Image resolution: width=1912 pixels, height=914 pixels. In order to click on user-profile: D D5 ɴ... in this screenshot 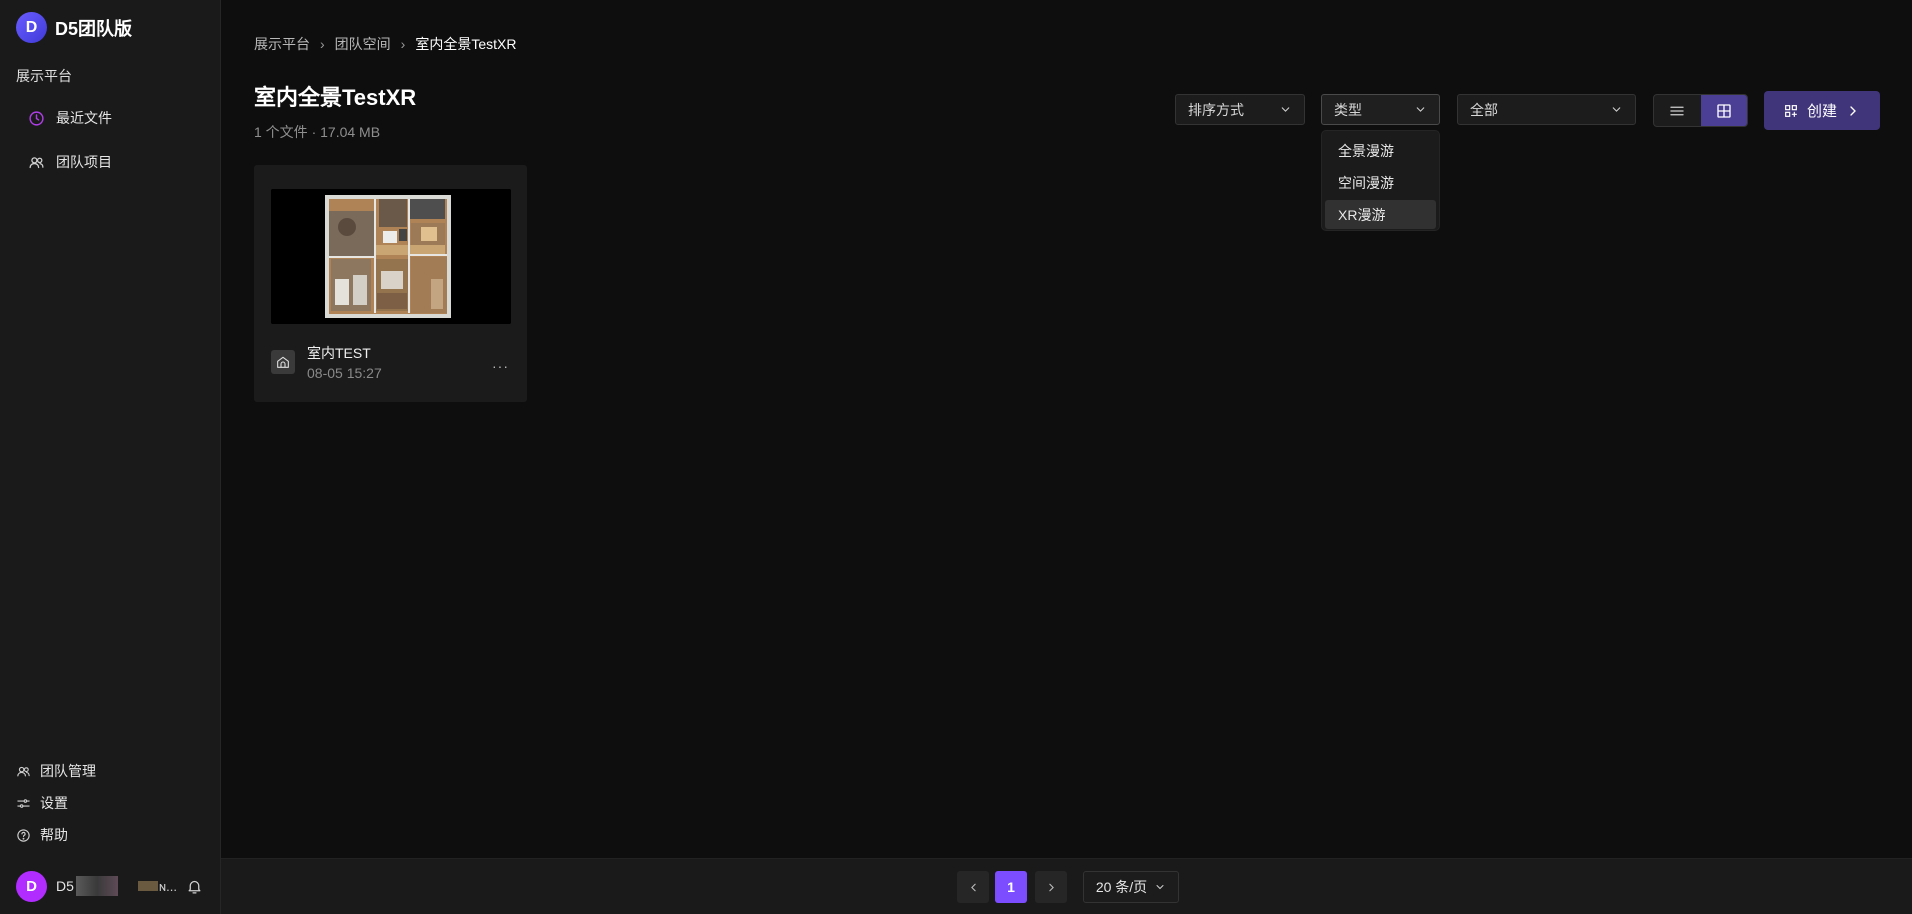, I will do `click(111, 886)`.